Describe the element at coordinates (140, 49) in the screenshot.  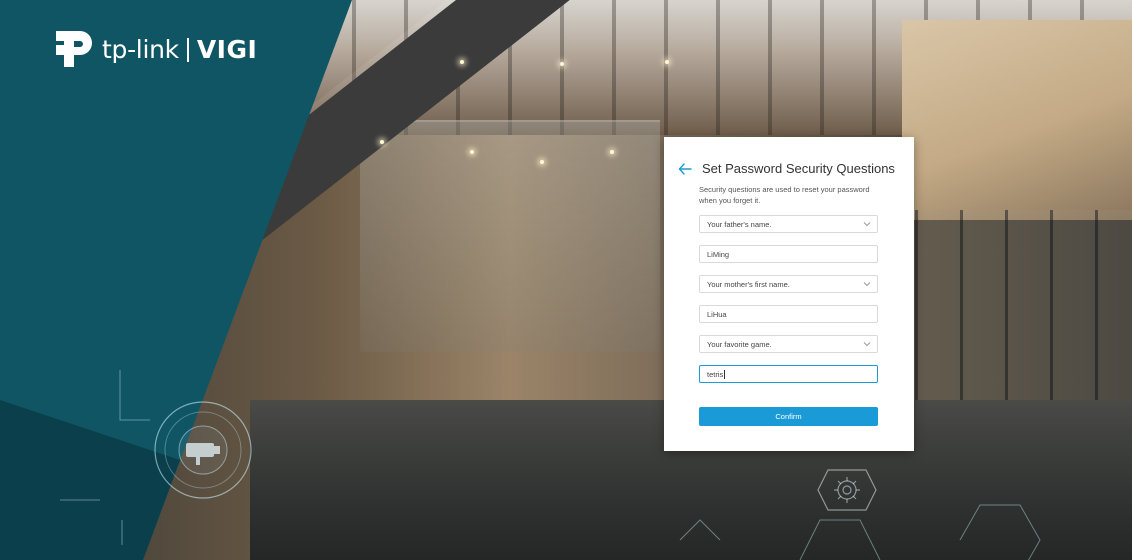
I see `logo-brand-name: tp-link` at that location.